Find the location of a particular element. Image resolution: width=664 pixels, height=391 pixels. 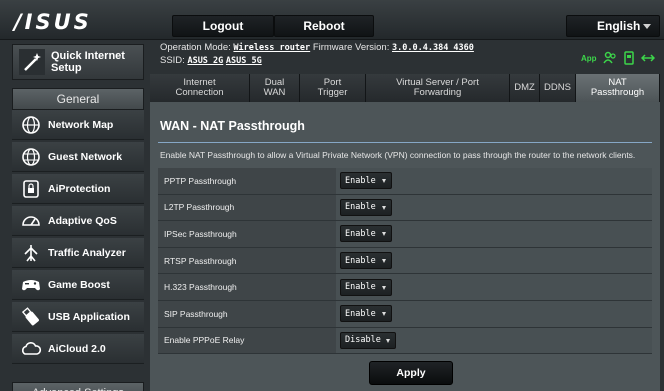

advanced-settings-heading: Advanced Settings is located at coordinates (78, 386).